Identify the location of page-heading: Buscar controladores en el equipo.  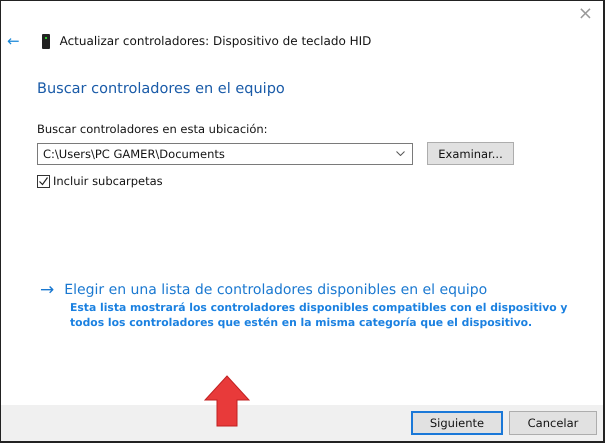
(161, 89).